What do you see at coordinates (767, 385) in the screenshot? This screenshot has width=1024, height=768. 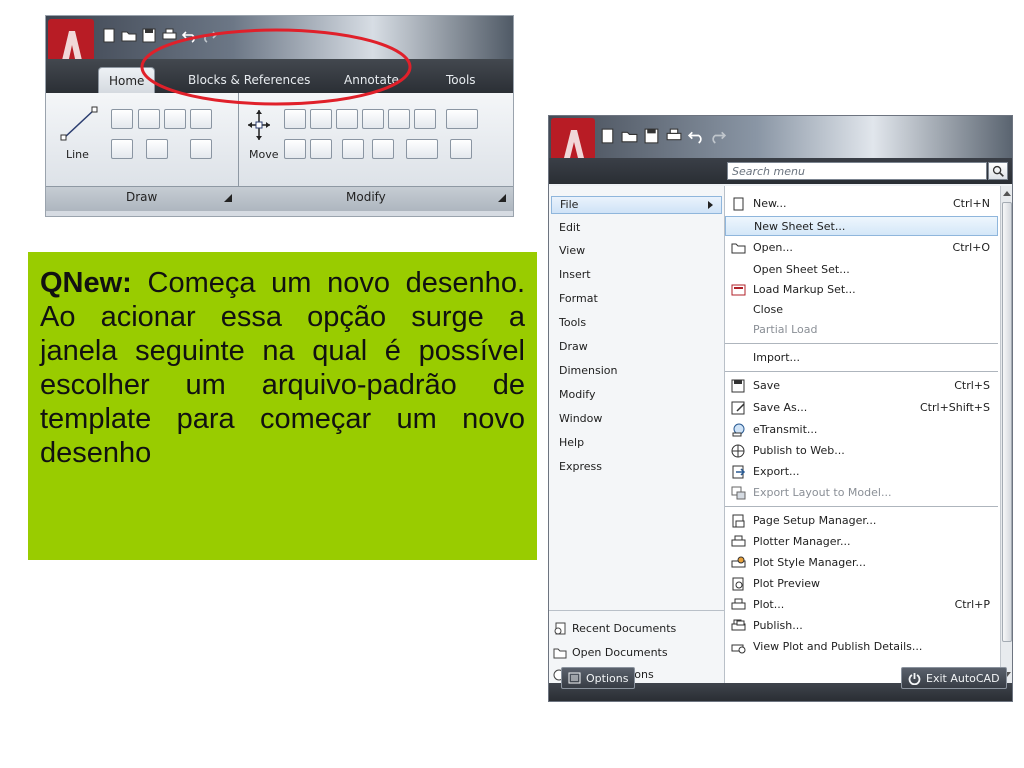 I see `menu-item-label: Save` at bounding box center [767, 385].